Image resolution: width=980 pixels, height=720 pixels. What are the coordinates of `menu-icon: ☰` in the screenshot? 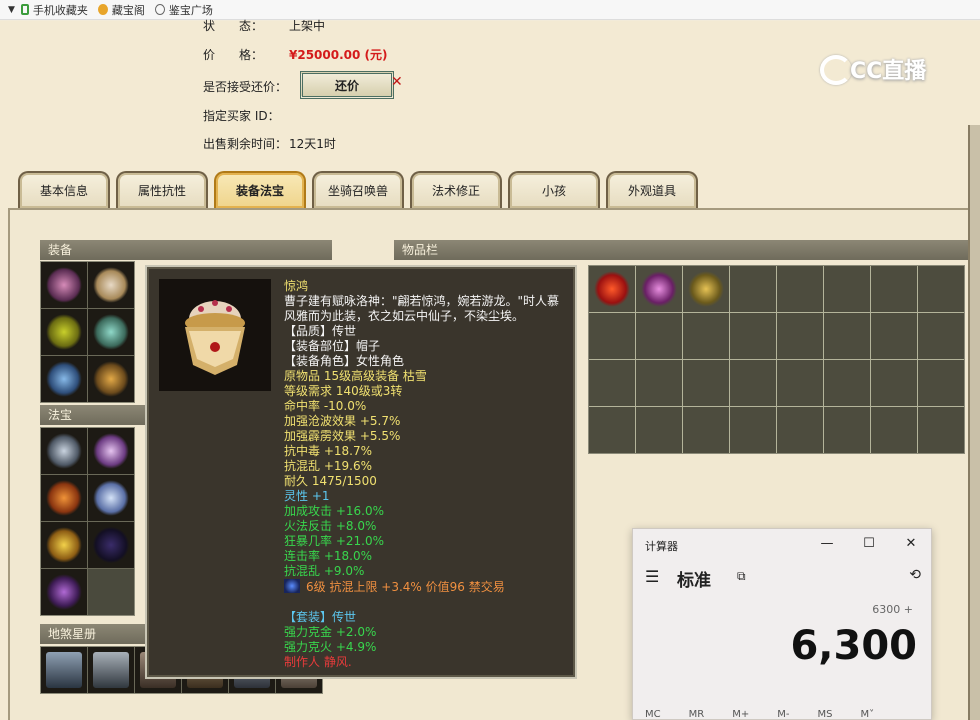 It's located at (652, 576).